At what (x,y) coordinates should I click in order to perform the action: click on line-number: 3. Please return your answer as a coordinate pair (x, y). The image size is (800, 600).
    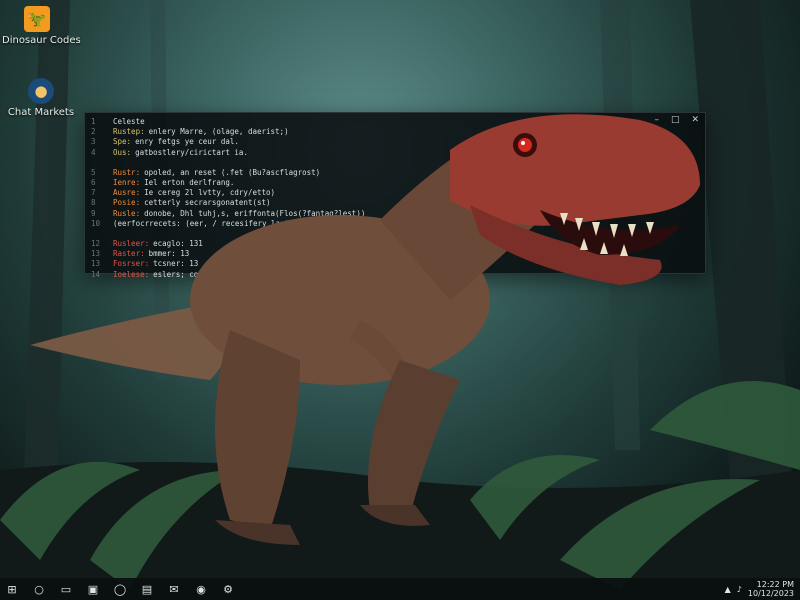
    Looking at the image, I should click on (93, 142).